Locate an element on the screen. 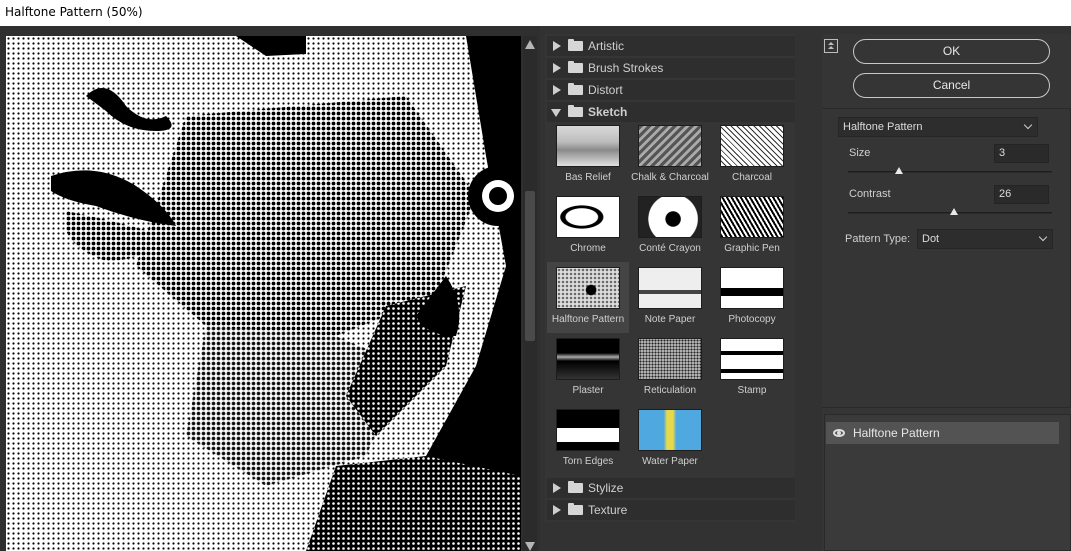  preview-vertical-scrollbar is located at coordinates (530, 293).